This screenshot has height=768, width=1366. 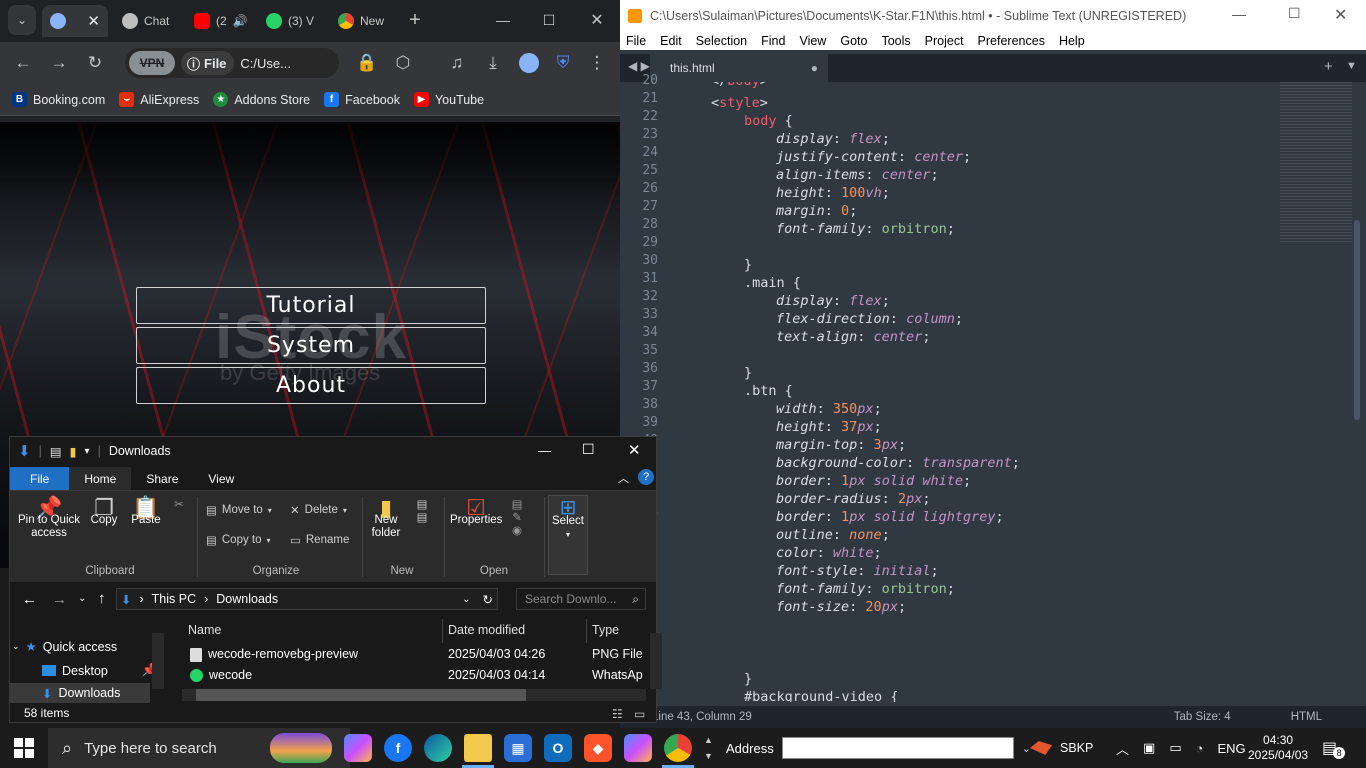 I want to click on tab-share: Share, so click(x=162, y=478).